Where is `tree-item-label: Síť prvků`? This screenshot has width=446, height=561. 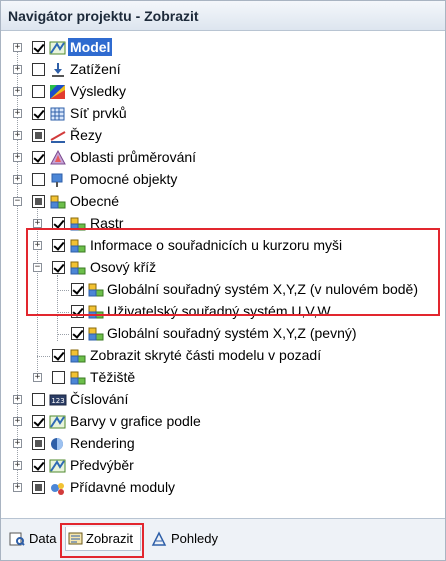
tree-item-label: Síť prvků is located at coordinates (98, 113).